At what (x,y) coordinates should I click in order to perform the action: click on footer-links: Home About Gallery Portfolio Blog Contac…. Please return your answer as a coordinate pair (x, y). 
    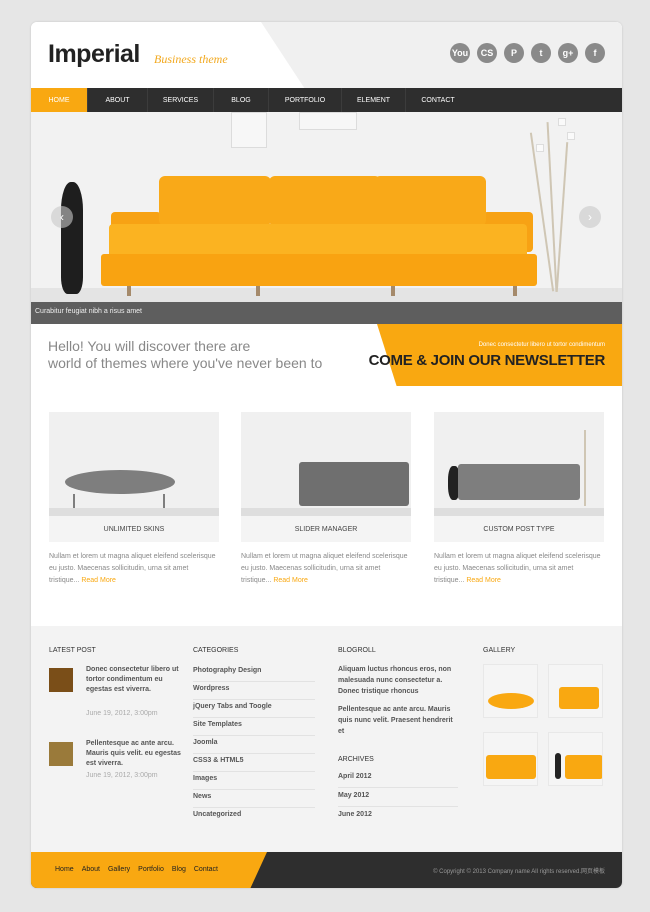
    Looking at the image, I should click on (136, 869).